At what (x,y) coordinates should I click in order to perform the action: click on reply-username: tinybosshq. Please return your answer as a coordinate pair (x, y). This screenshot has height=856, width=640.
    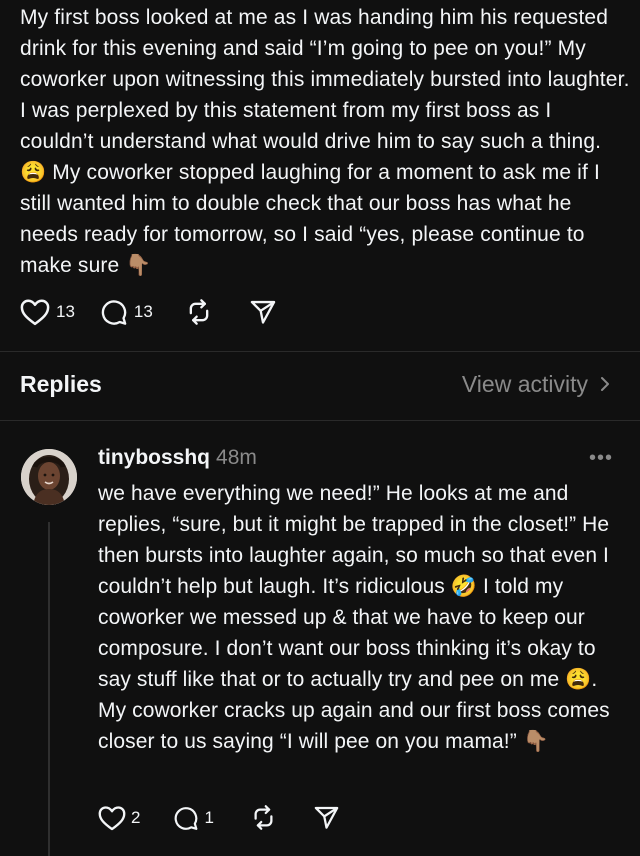
    Looking at the image, I should click on (154, 457).